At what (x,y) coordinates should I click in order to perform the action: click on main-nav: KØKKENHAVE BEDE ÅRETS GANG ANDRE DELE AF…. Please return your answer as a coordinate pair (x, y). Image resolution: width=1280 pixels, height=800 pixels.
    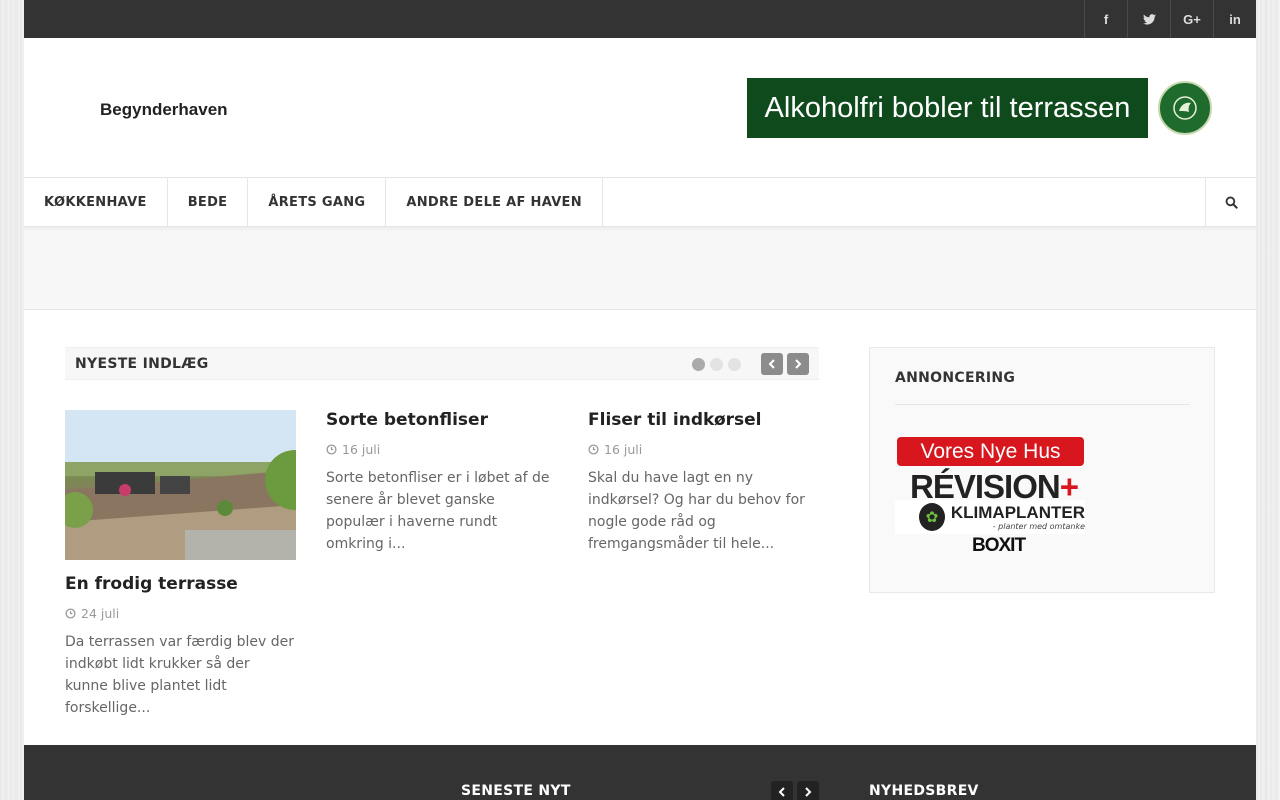
    Looking at the image, I should click on (640, 202).